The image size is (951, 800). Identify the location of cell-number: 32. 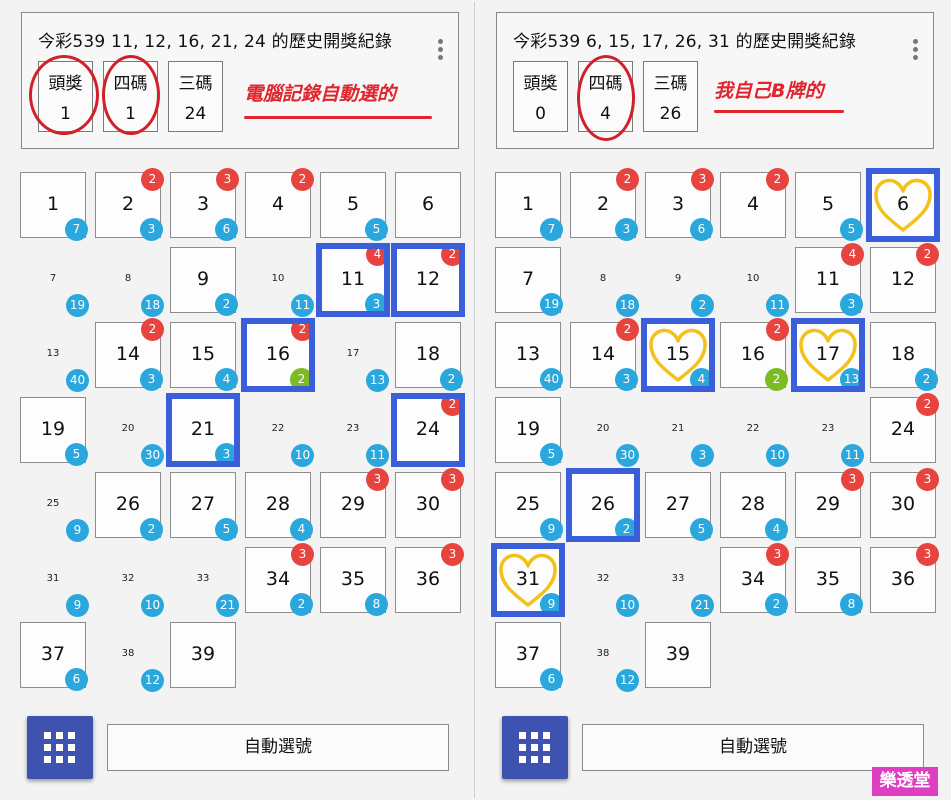
(603, 578).